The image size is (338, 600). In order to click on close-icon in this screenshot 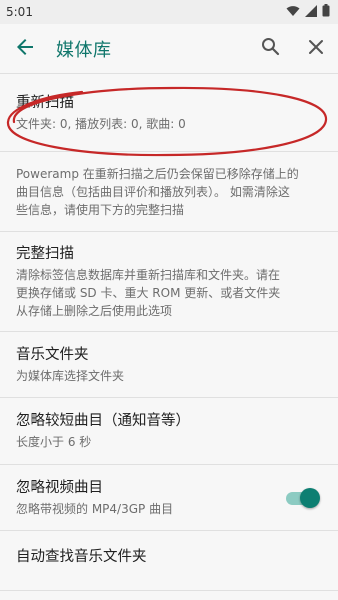, I will do `click(316, 49)`.